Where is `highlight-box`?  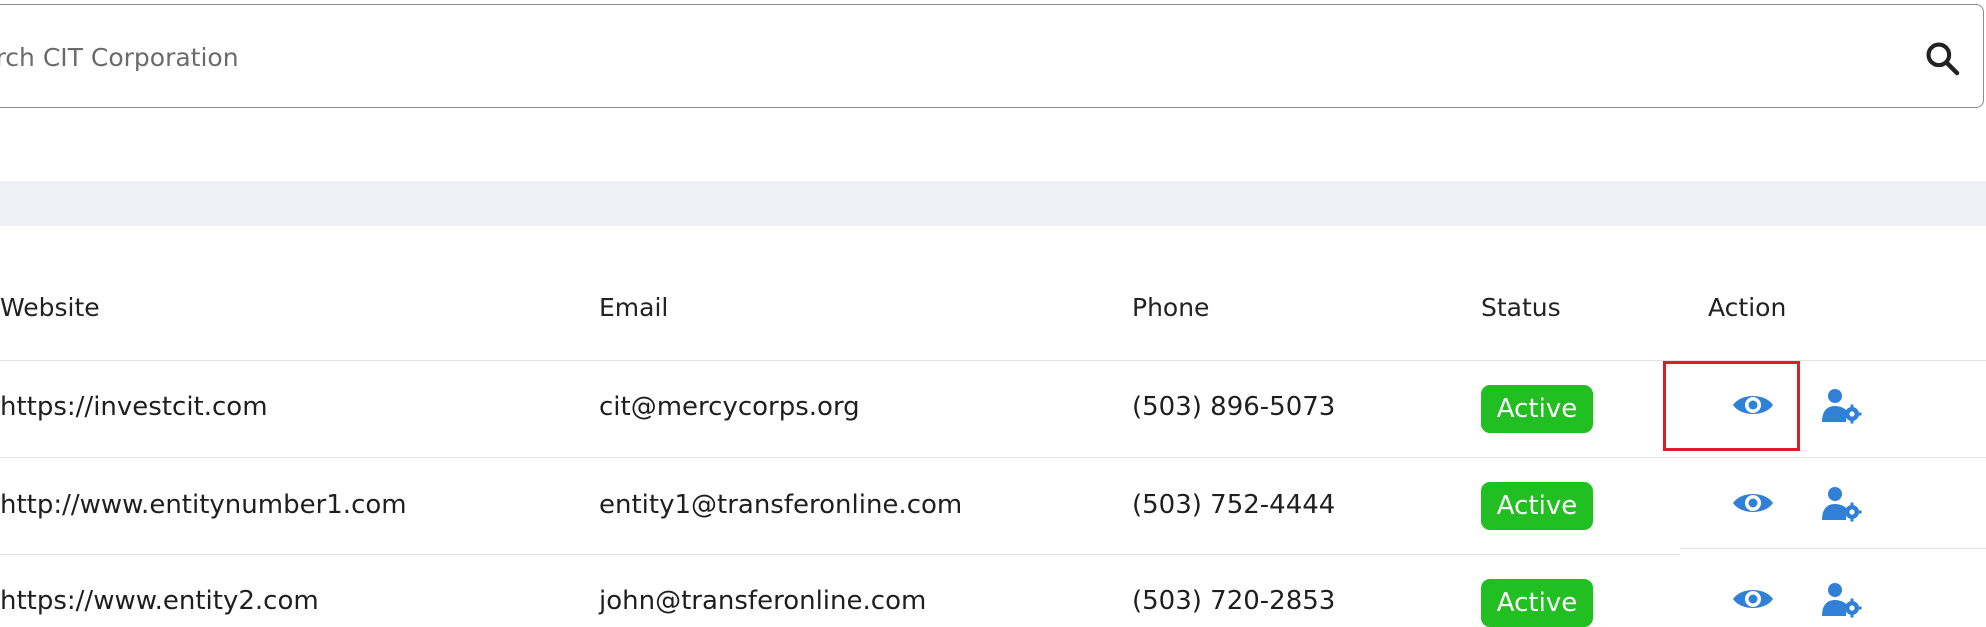
highlight-box is located at coordinates (1731, 406).